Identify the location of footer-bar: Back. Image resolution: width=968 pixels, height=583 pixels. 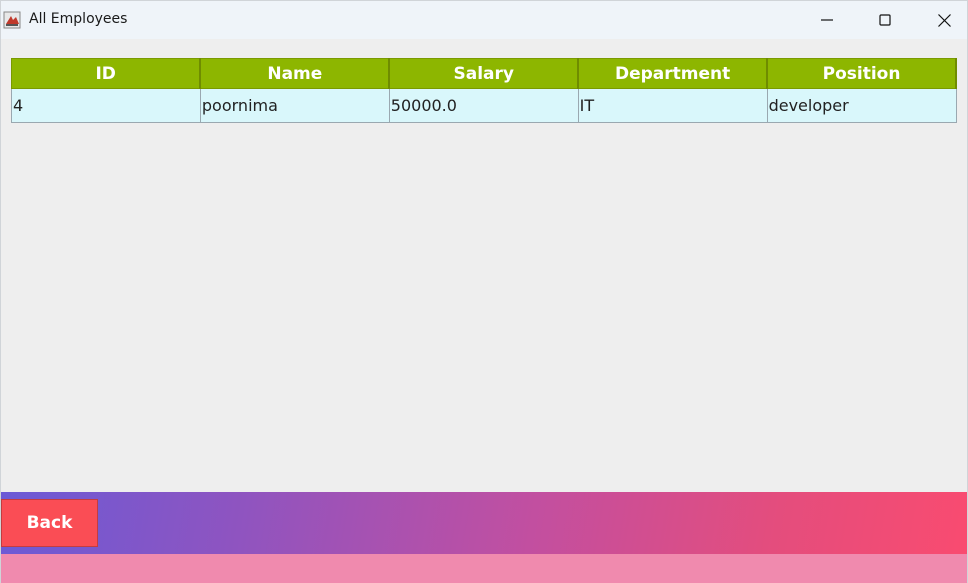
(484, 523).